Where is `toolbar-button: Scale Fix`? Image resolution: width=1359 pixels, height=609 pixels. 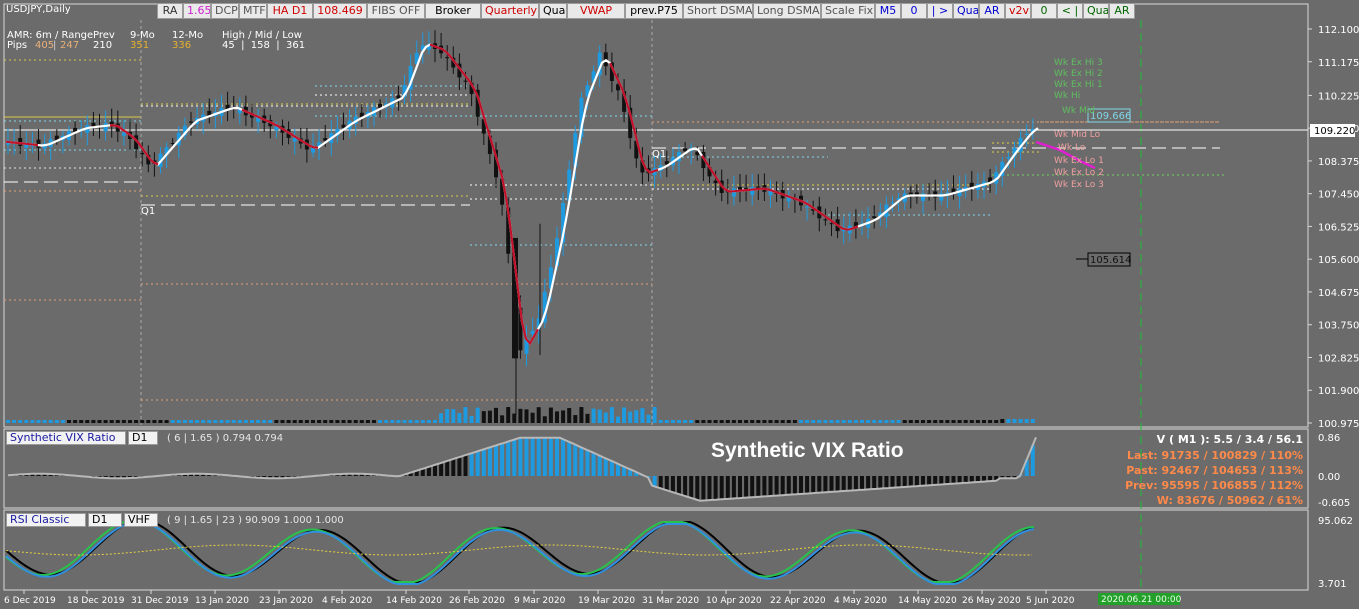 toolbar-button: Scale Fix is located at coordinates (848, 11).